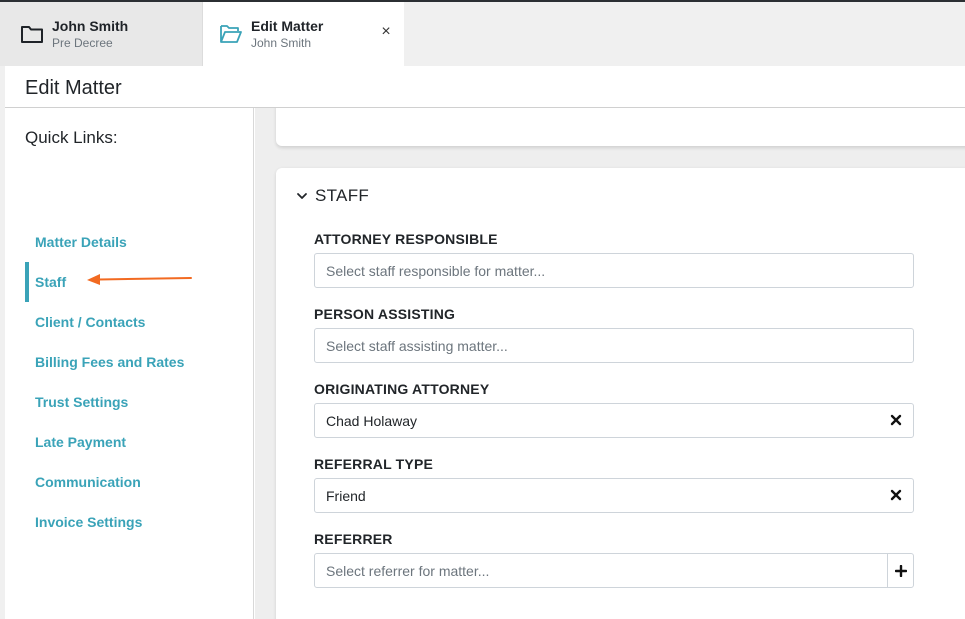 The height and width of the screenshot is (619, 965). I want to click on folder-icon, so click(32, 34).